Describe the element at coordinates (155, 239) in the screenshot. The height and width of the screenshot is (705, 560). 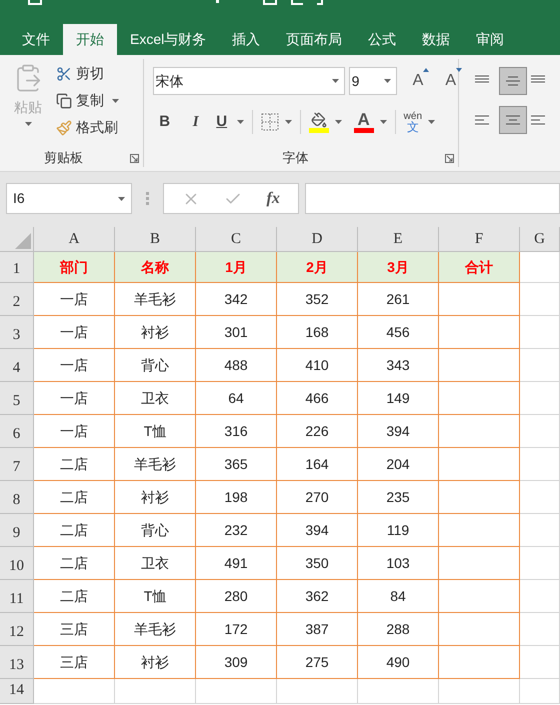
I see `column-header: B` at that location.